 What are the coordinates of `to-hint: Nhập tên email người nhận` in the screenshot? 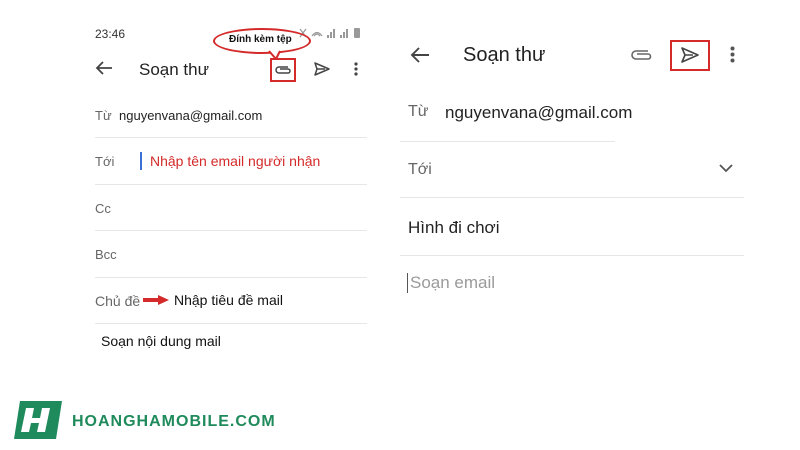 It's located at (235, 161).